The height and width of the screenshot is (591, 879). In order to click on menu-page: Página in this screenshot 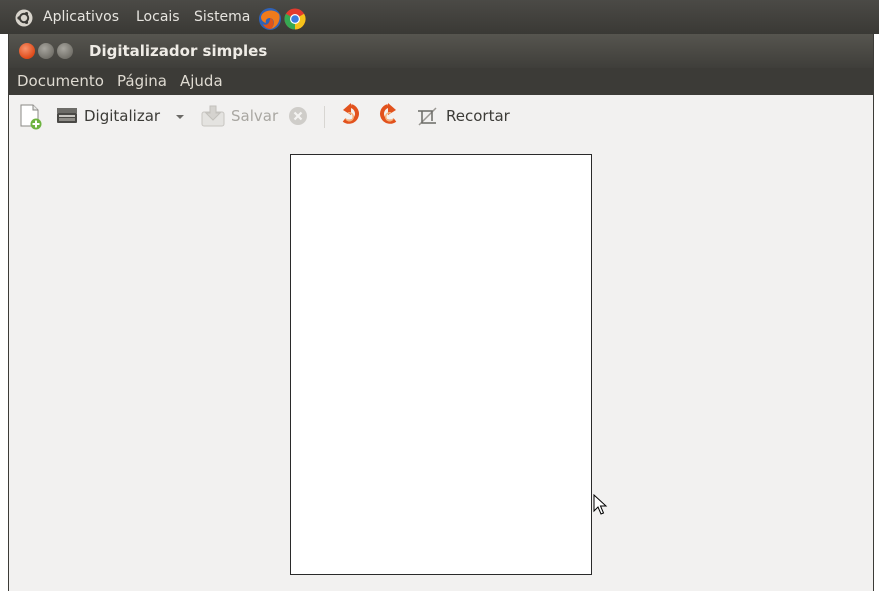, I will do `click(142, 81)`.